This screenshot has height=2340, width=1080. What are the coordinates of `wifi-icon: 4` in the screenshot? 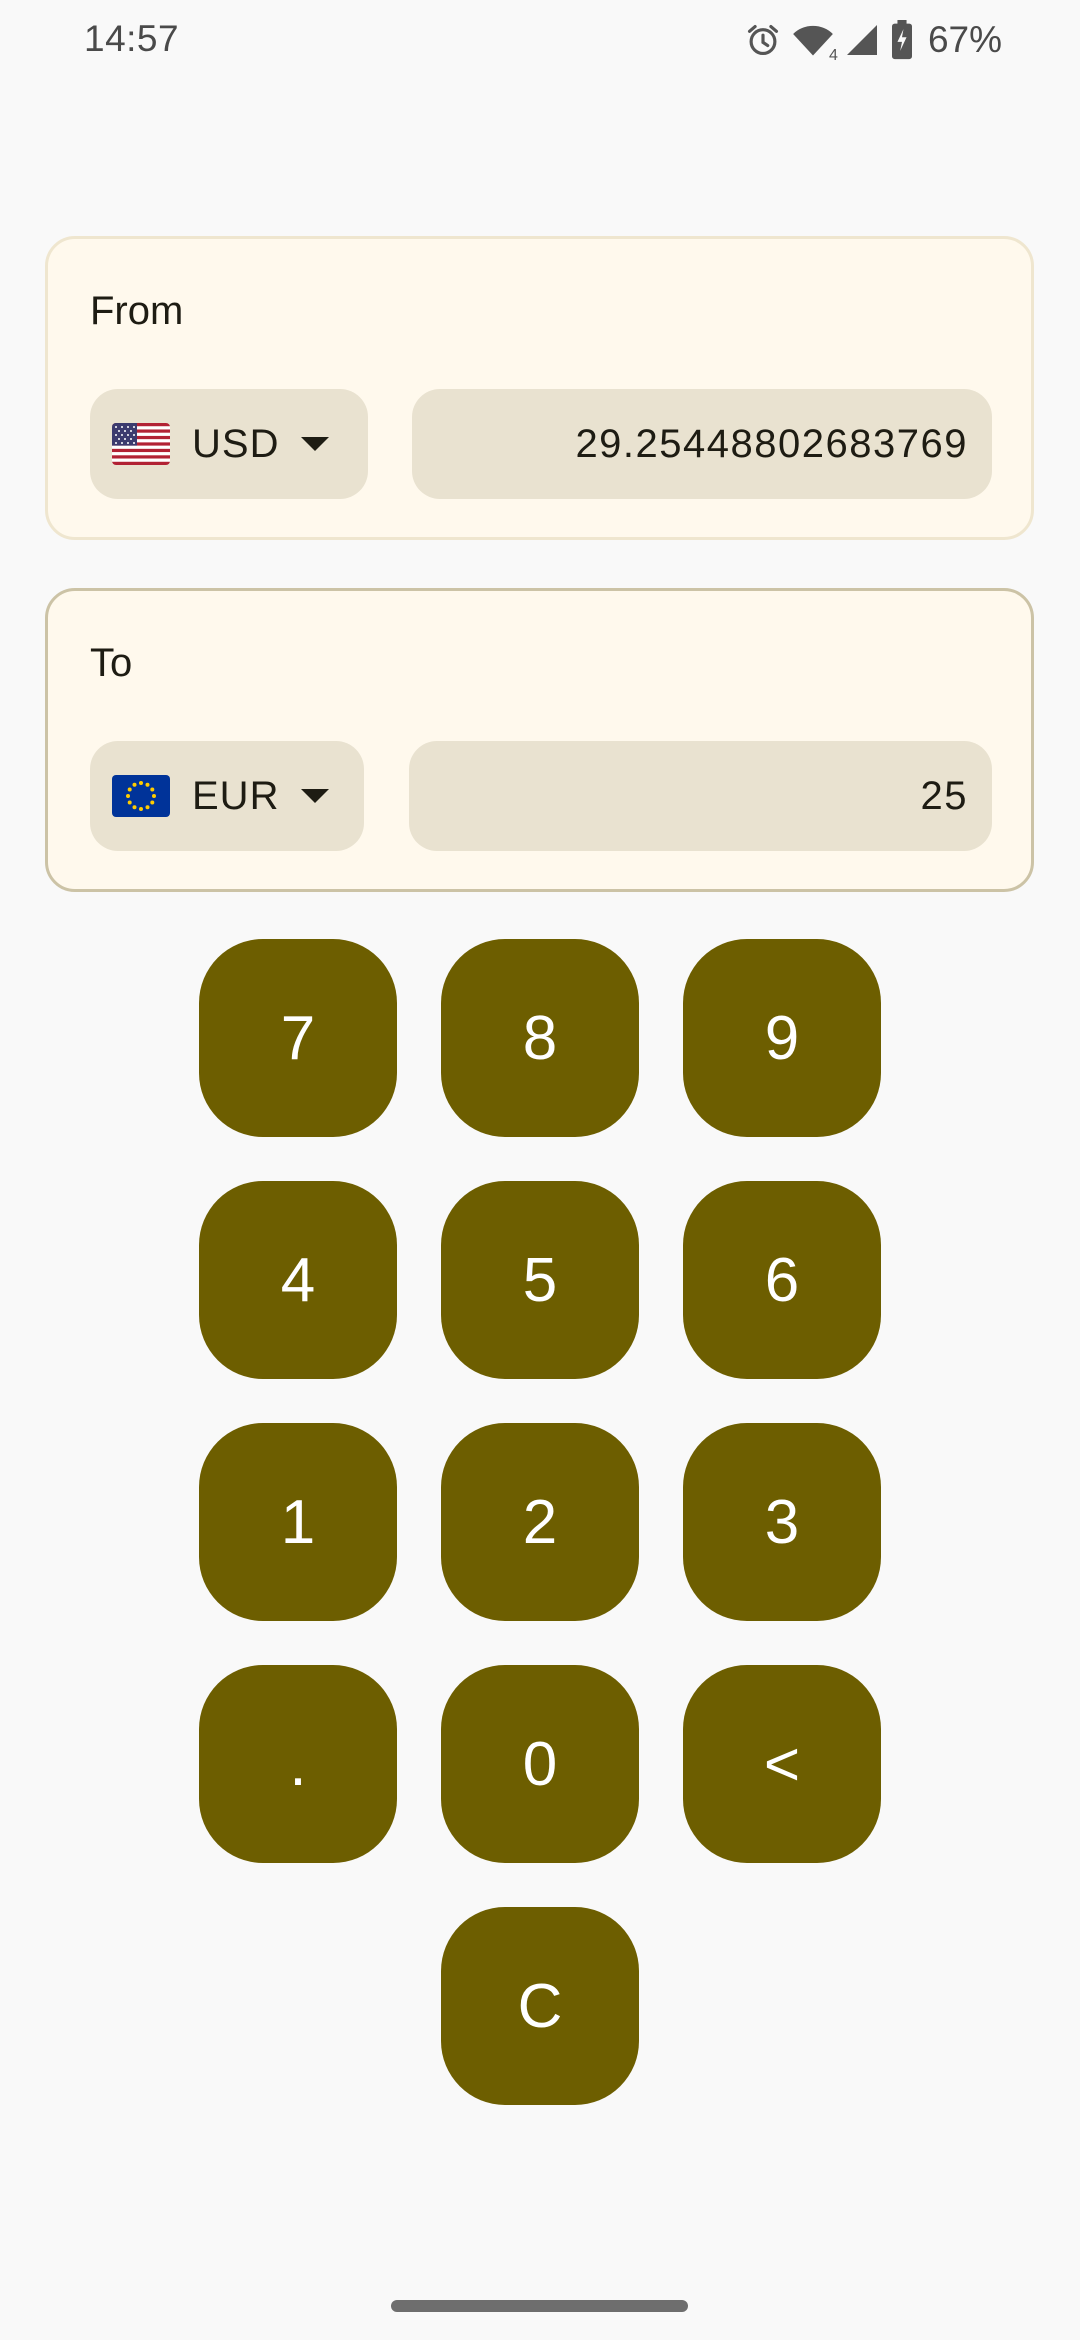 It's located at (815, 42).